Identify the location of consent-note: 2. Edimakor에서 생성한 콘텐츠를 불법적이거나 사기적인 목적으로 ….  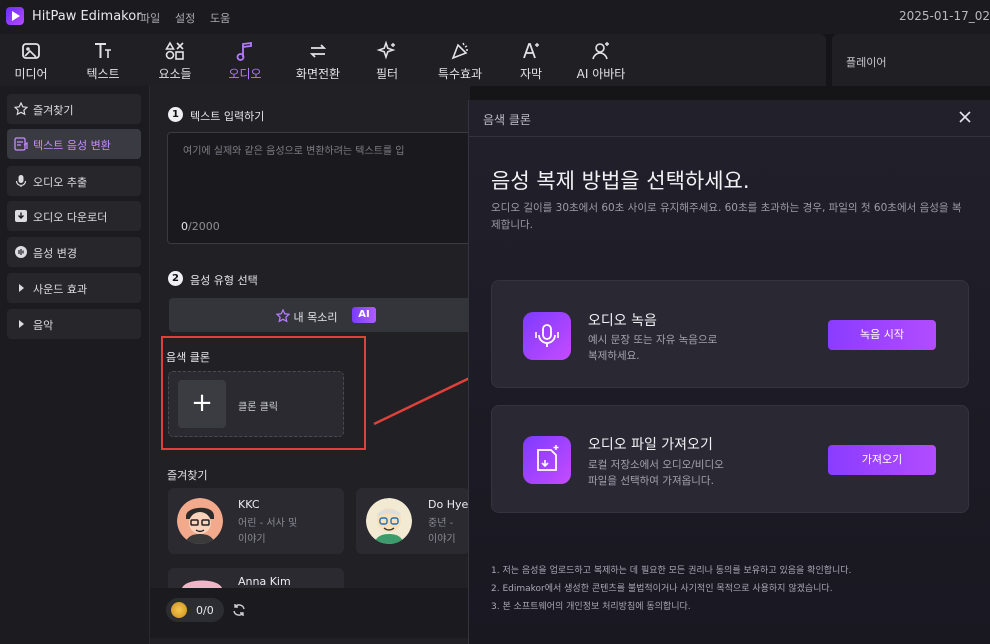
(662, 589).